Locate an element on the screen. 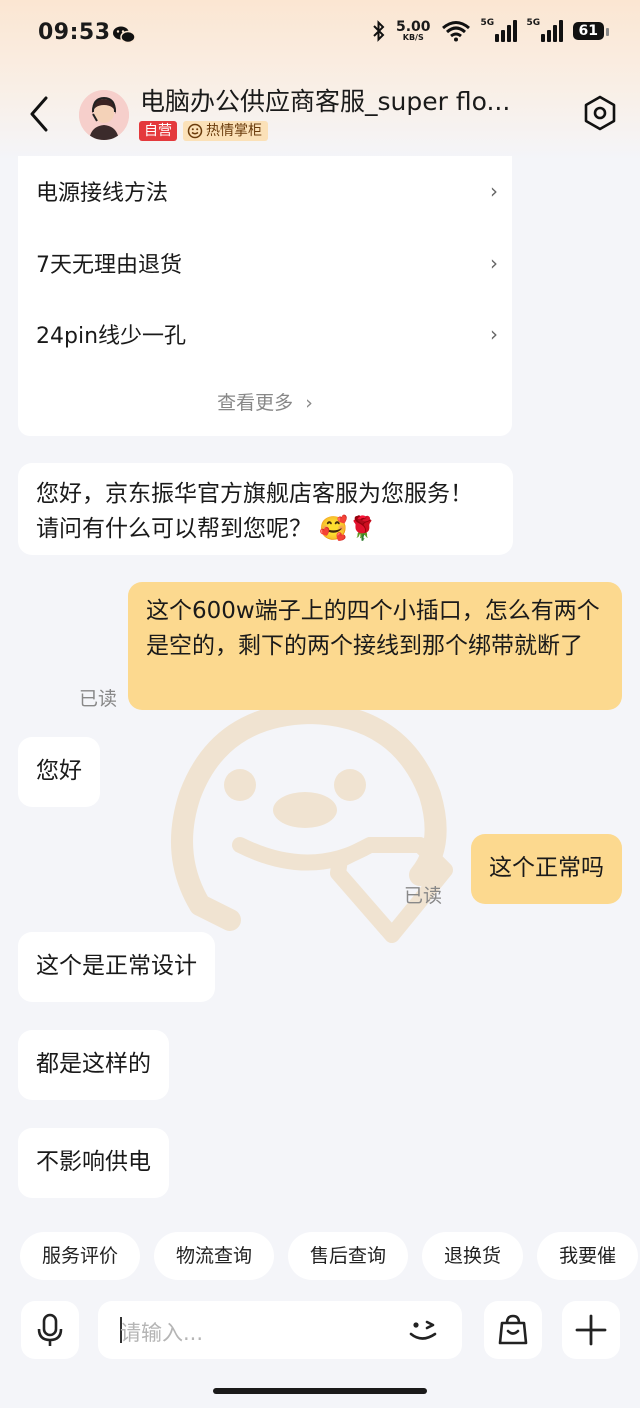  outgoing-message: 这个正常吗 is located at coordinates (546, 869).